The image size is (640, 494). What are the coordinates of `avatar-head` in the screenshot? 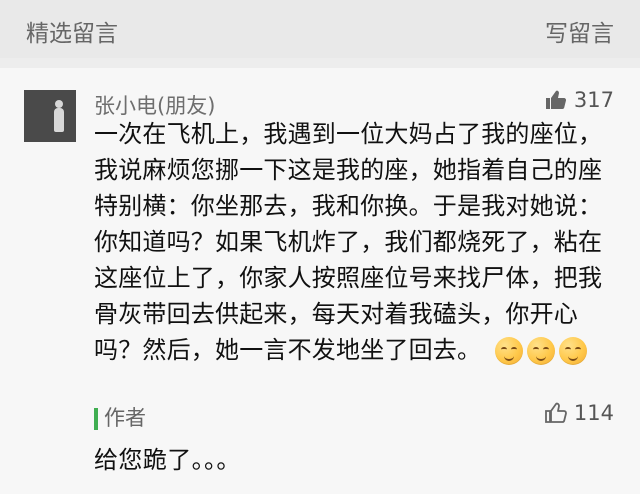 It's located at (59, 104).